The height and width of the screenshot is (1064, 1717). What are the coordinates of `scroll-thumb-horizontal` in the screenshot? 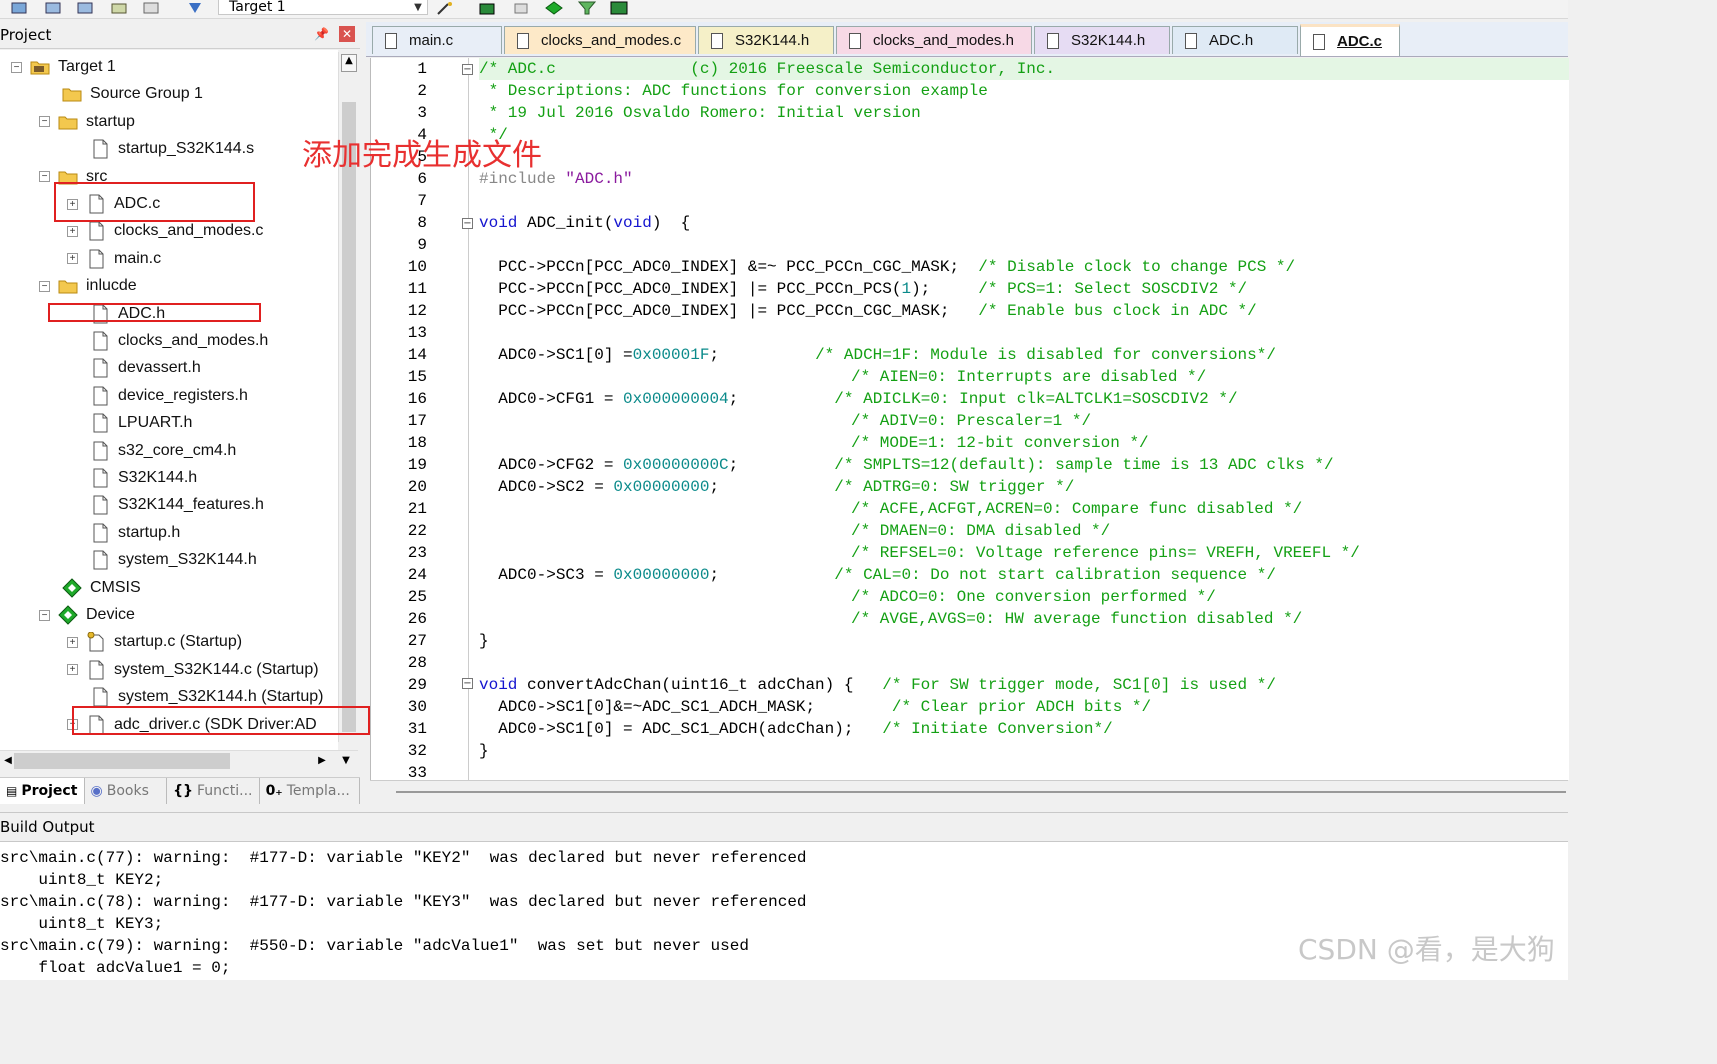 It's located at (122, 761).